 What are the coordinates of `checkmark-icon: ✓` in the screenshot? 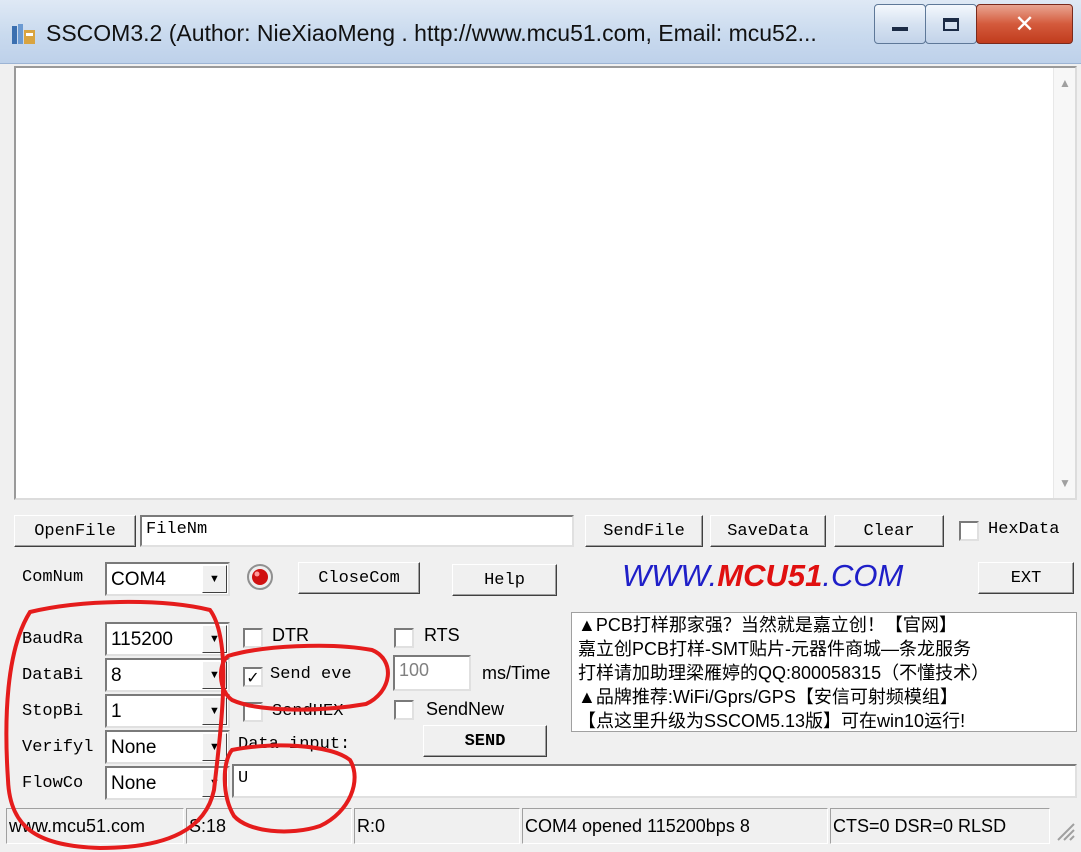 It's located at (253, 677).